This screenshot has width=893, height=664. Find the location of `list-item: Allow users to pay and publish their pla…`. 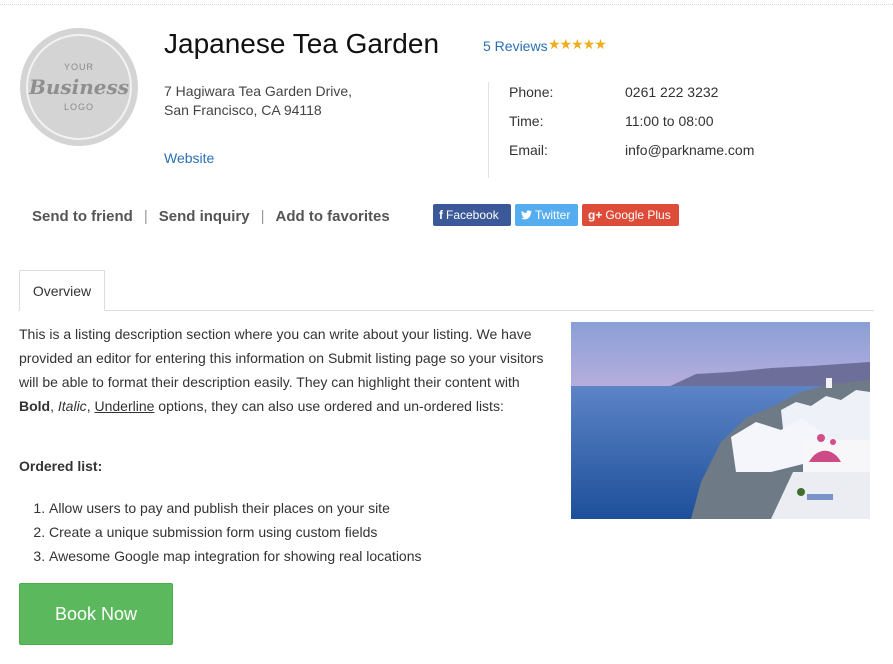

list-item: Allow users to pay and publish their pla… is located at coordinates (235, 508).